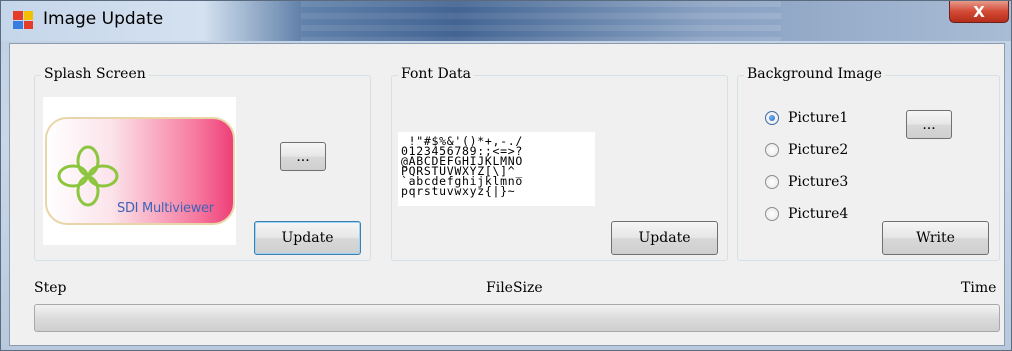  I want to click on splash-caption: SDI Multiviewer, so click(165, 208).